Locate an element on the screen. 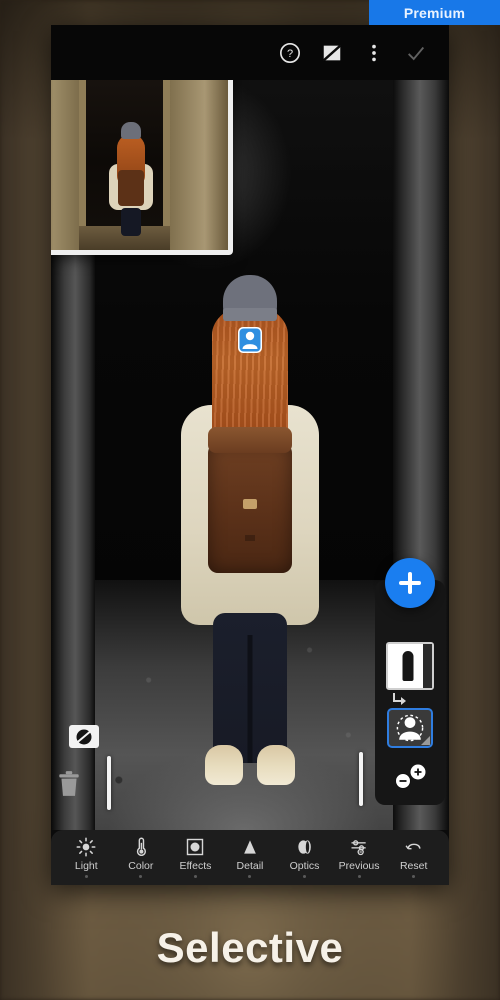  thumbnail-image is located at coordinates (139, 165).